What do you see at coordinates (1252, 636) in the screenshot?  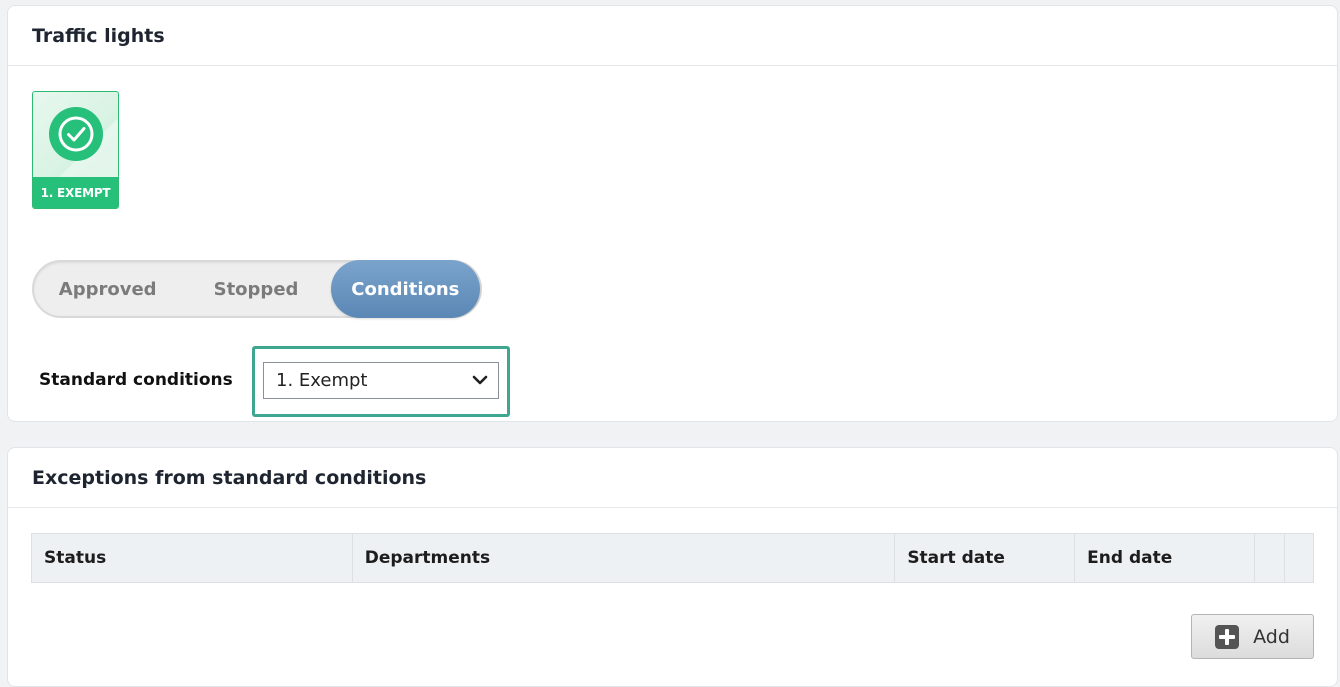 I see `add-button: Add` at bounding box center [1252, 636].